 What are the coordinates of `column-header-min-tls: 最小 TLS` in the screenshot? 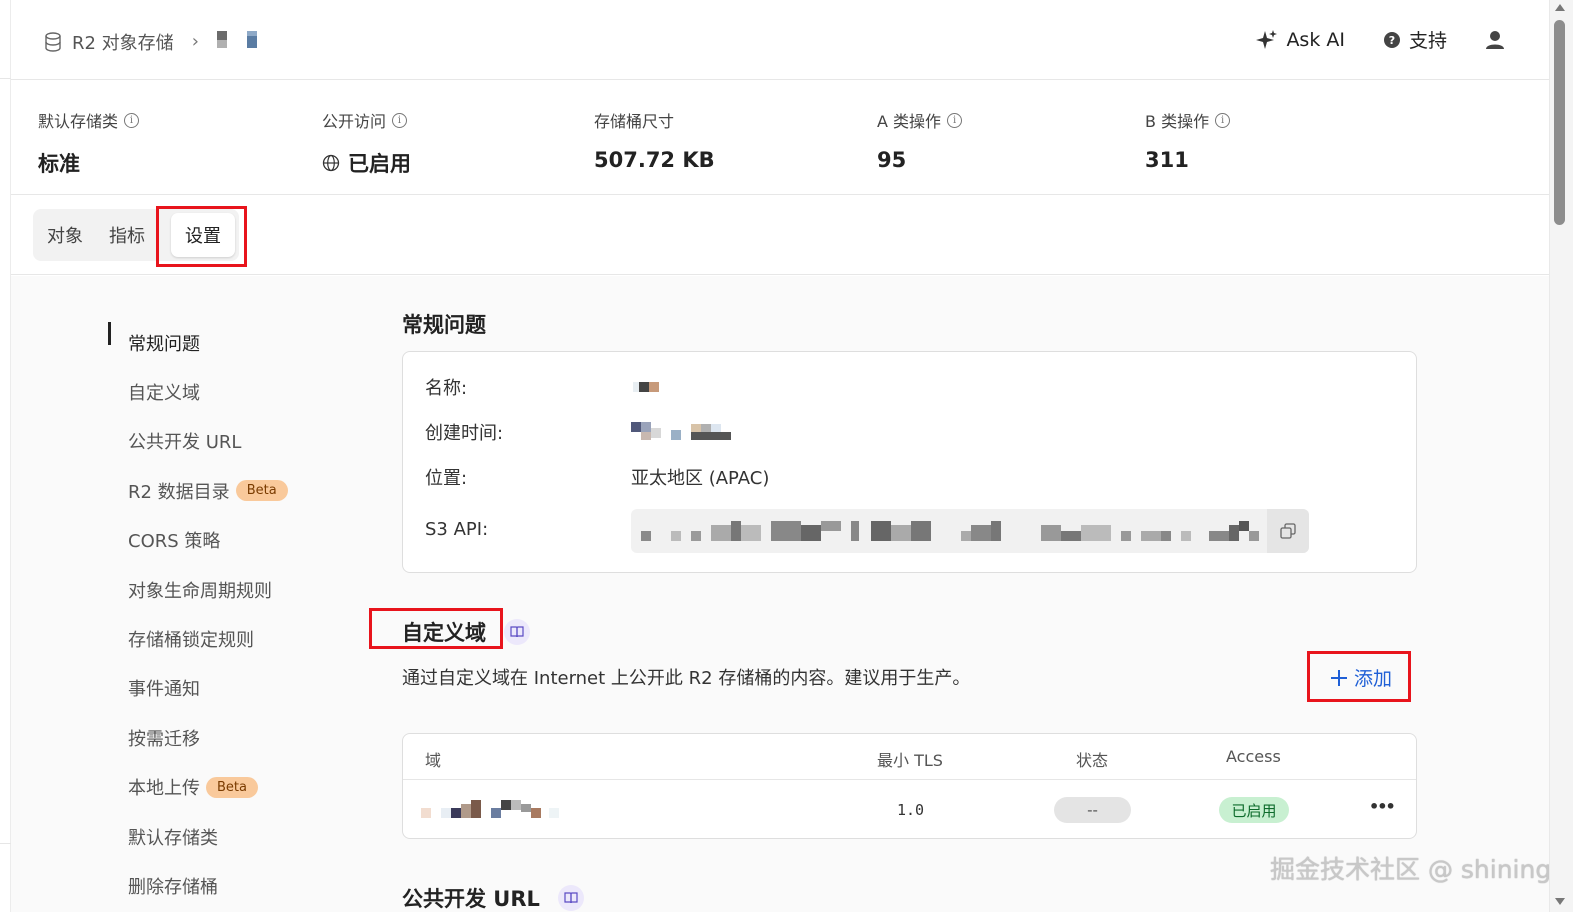 It's located at (910, 760).